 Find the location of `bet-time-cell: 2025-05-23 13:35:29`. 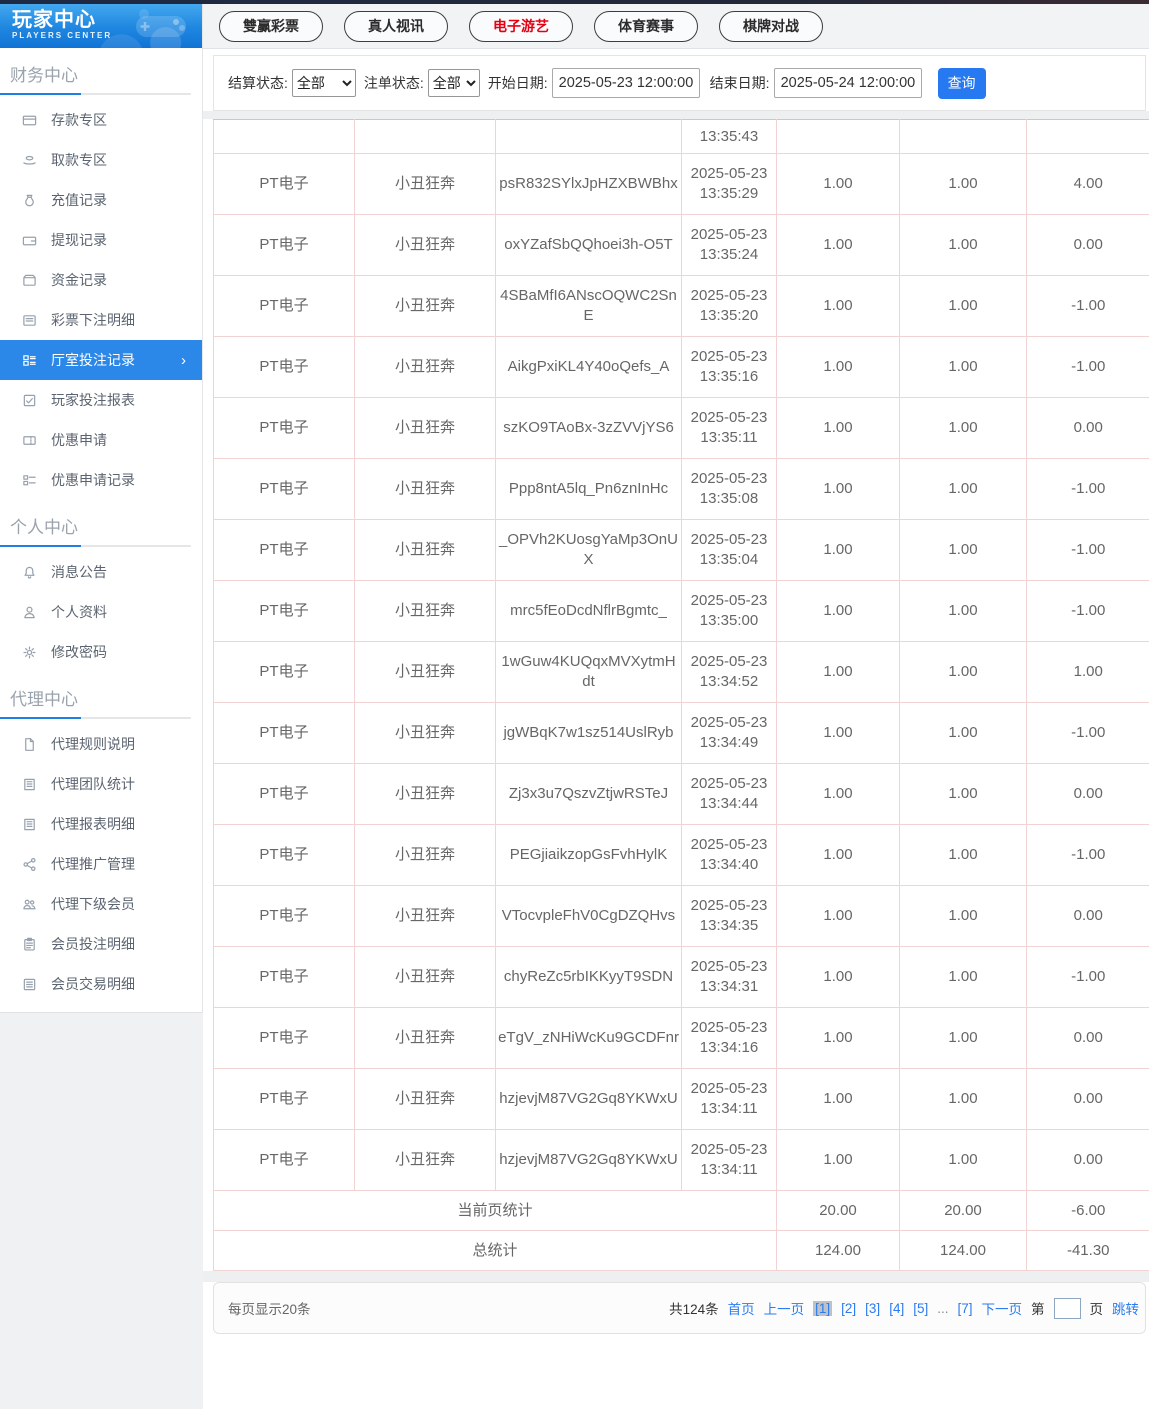

bet-time-cell: 2025-05-23 13:35:29 is located at coordinates (729, 184).